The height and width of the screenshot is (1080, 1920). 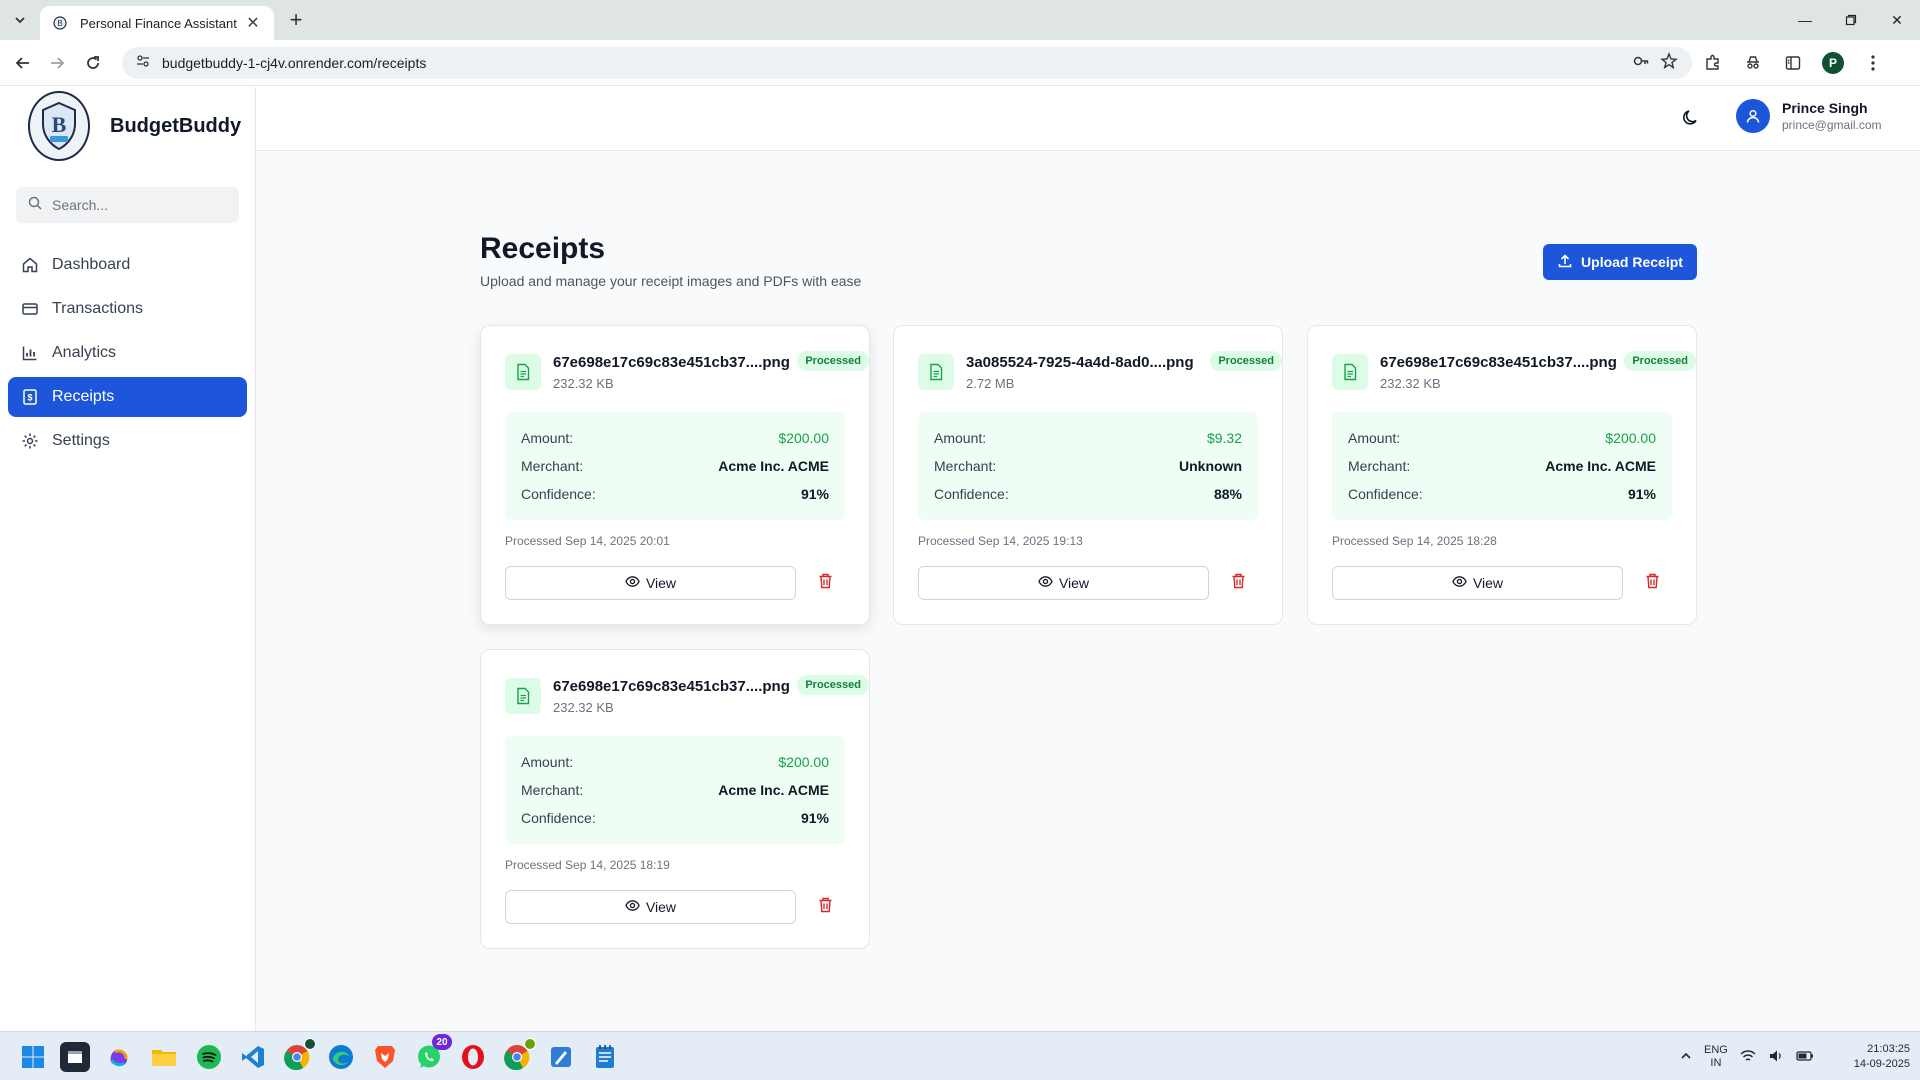 I want to click on merchant-value: Acme Inc. ACME, so click(x=1600, y=466).